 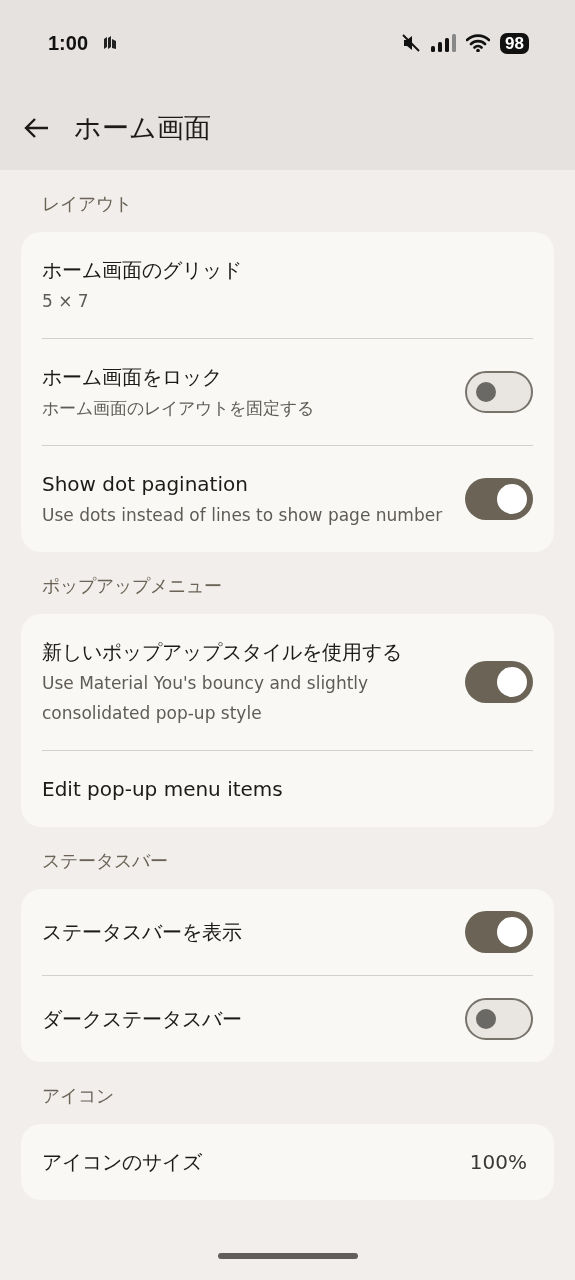 What do you see at coordinates (37, 128) in the screenshot?
I see `back-button` at bounding box center [37, 128].